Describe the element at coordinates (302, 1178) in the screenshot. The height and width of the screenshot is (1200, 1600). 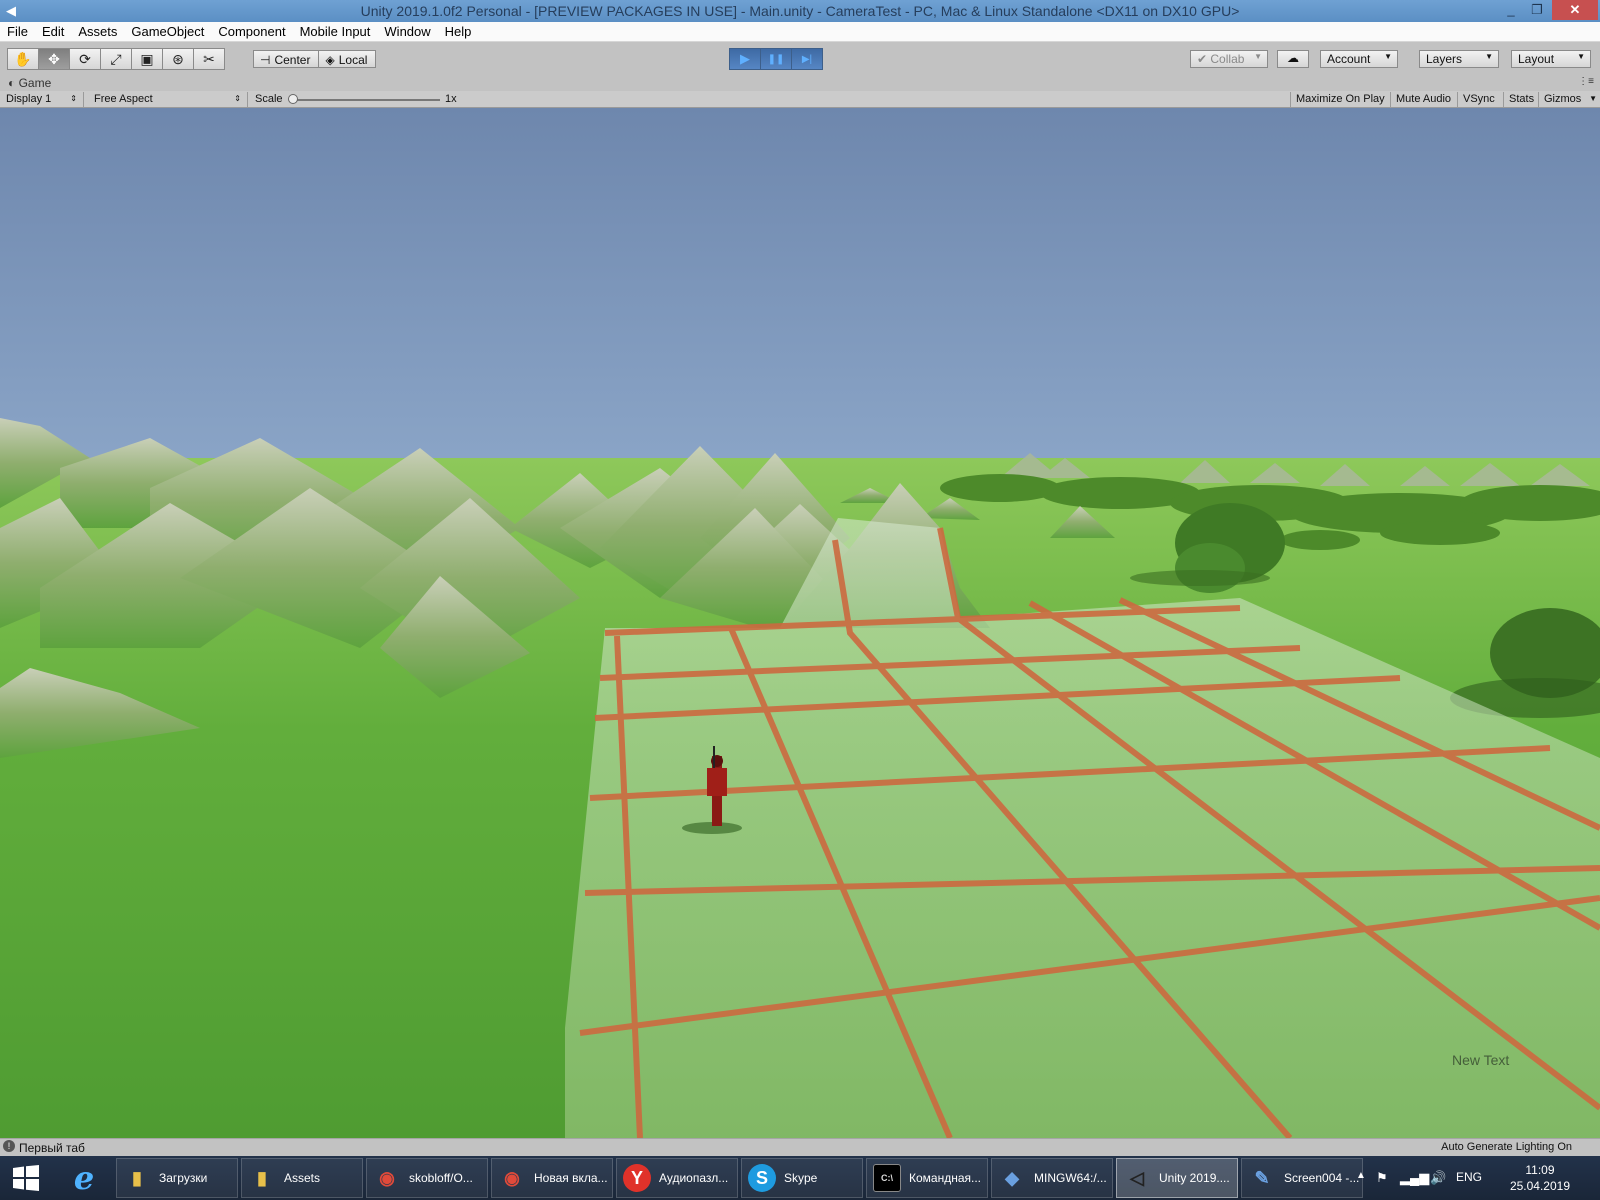
I see `taskbar-item: ▮ Assets` at that location.